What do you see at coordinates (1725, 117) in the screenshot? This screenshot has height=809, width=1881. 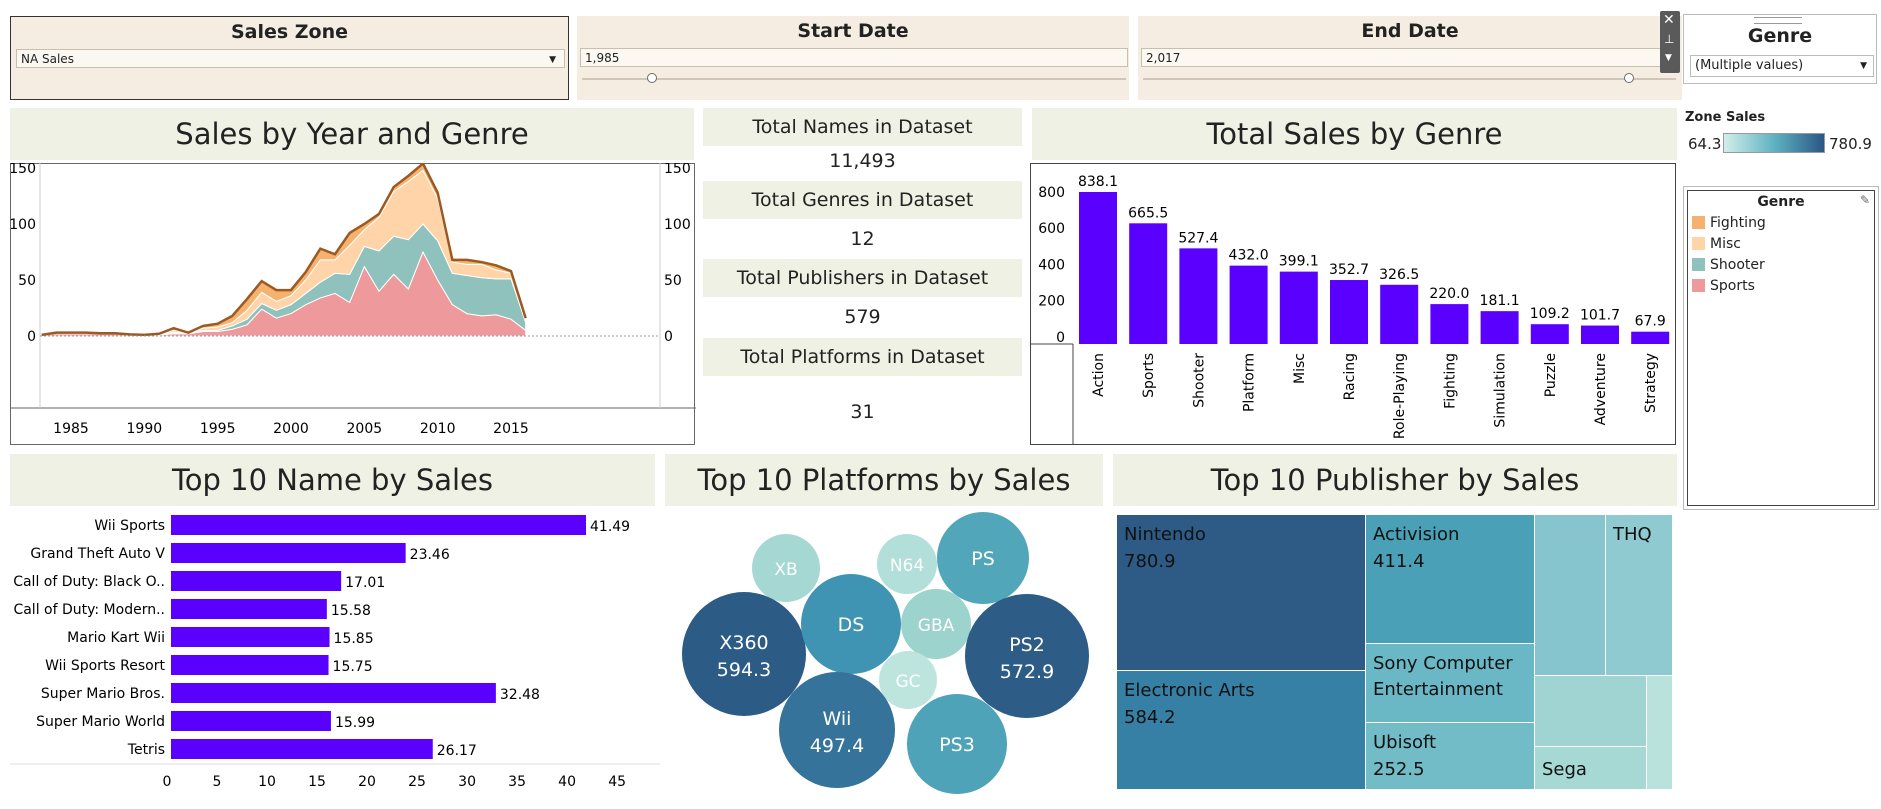 I see `zone-sales-title: Zone Sales` at bounding box center [1725, 117].